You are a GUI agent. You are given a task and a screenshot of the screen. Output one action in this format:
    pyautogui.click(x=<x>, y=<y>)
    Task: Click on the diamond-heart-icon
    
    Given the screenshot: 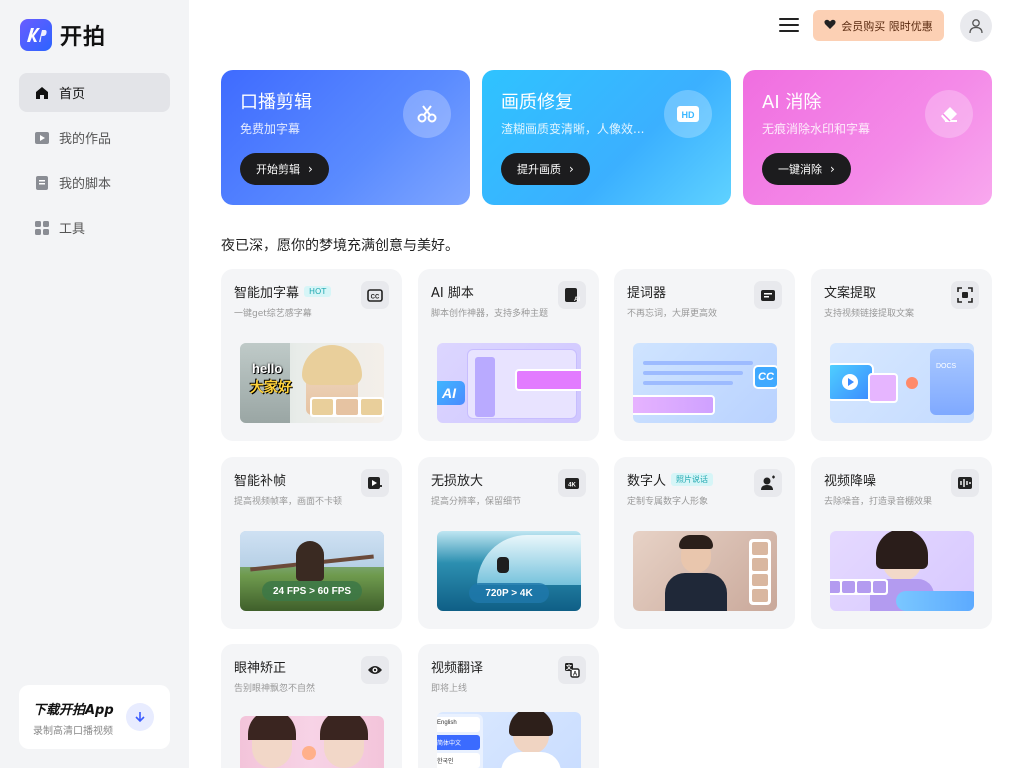 What is the action you would take?
    pyautogui.click(x=830, y=26)
    